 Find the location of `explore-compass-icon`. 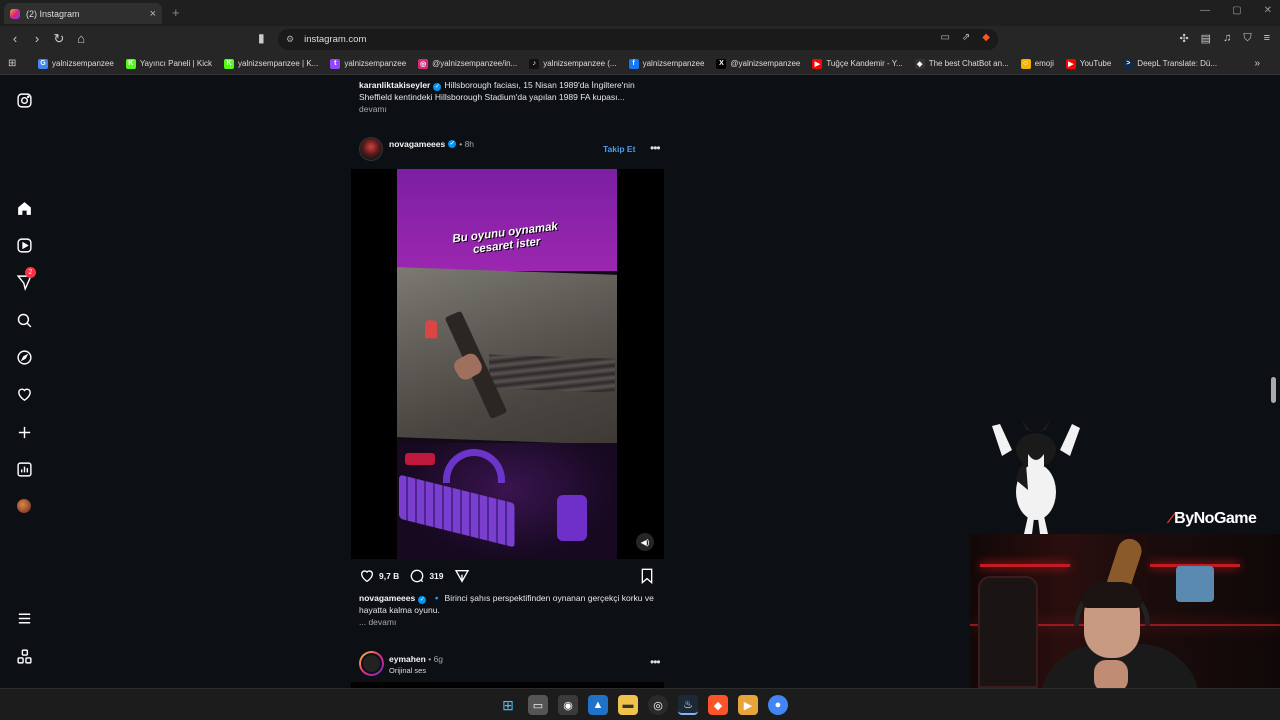

explore-compass-icon is located at coordinates (24, 357).